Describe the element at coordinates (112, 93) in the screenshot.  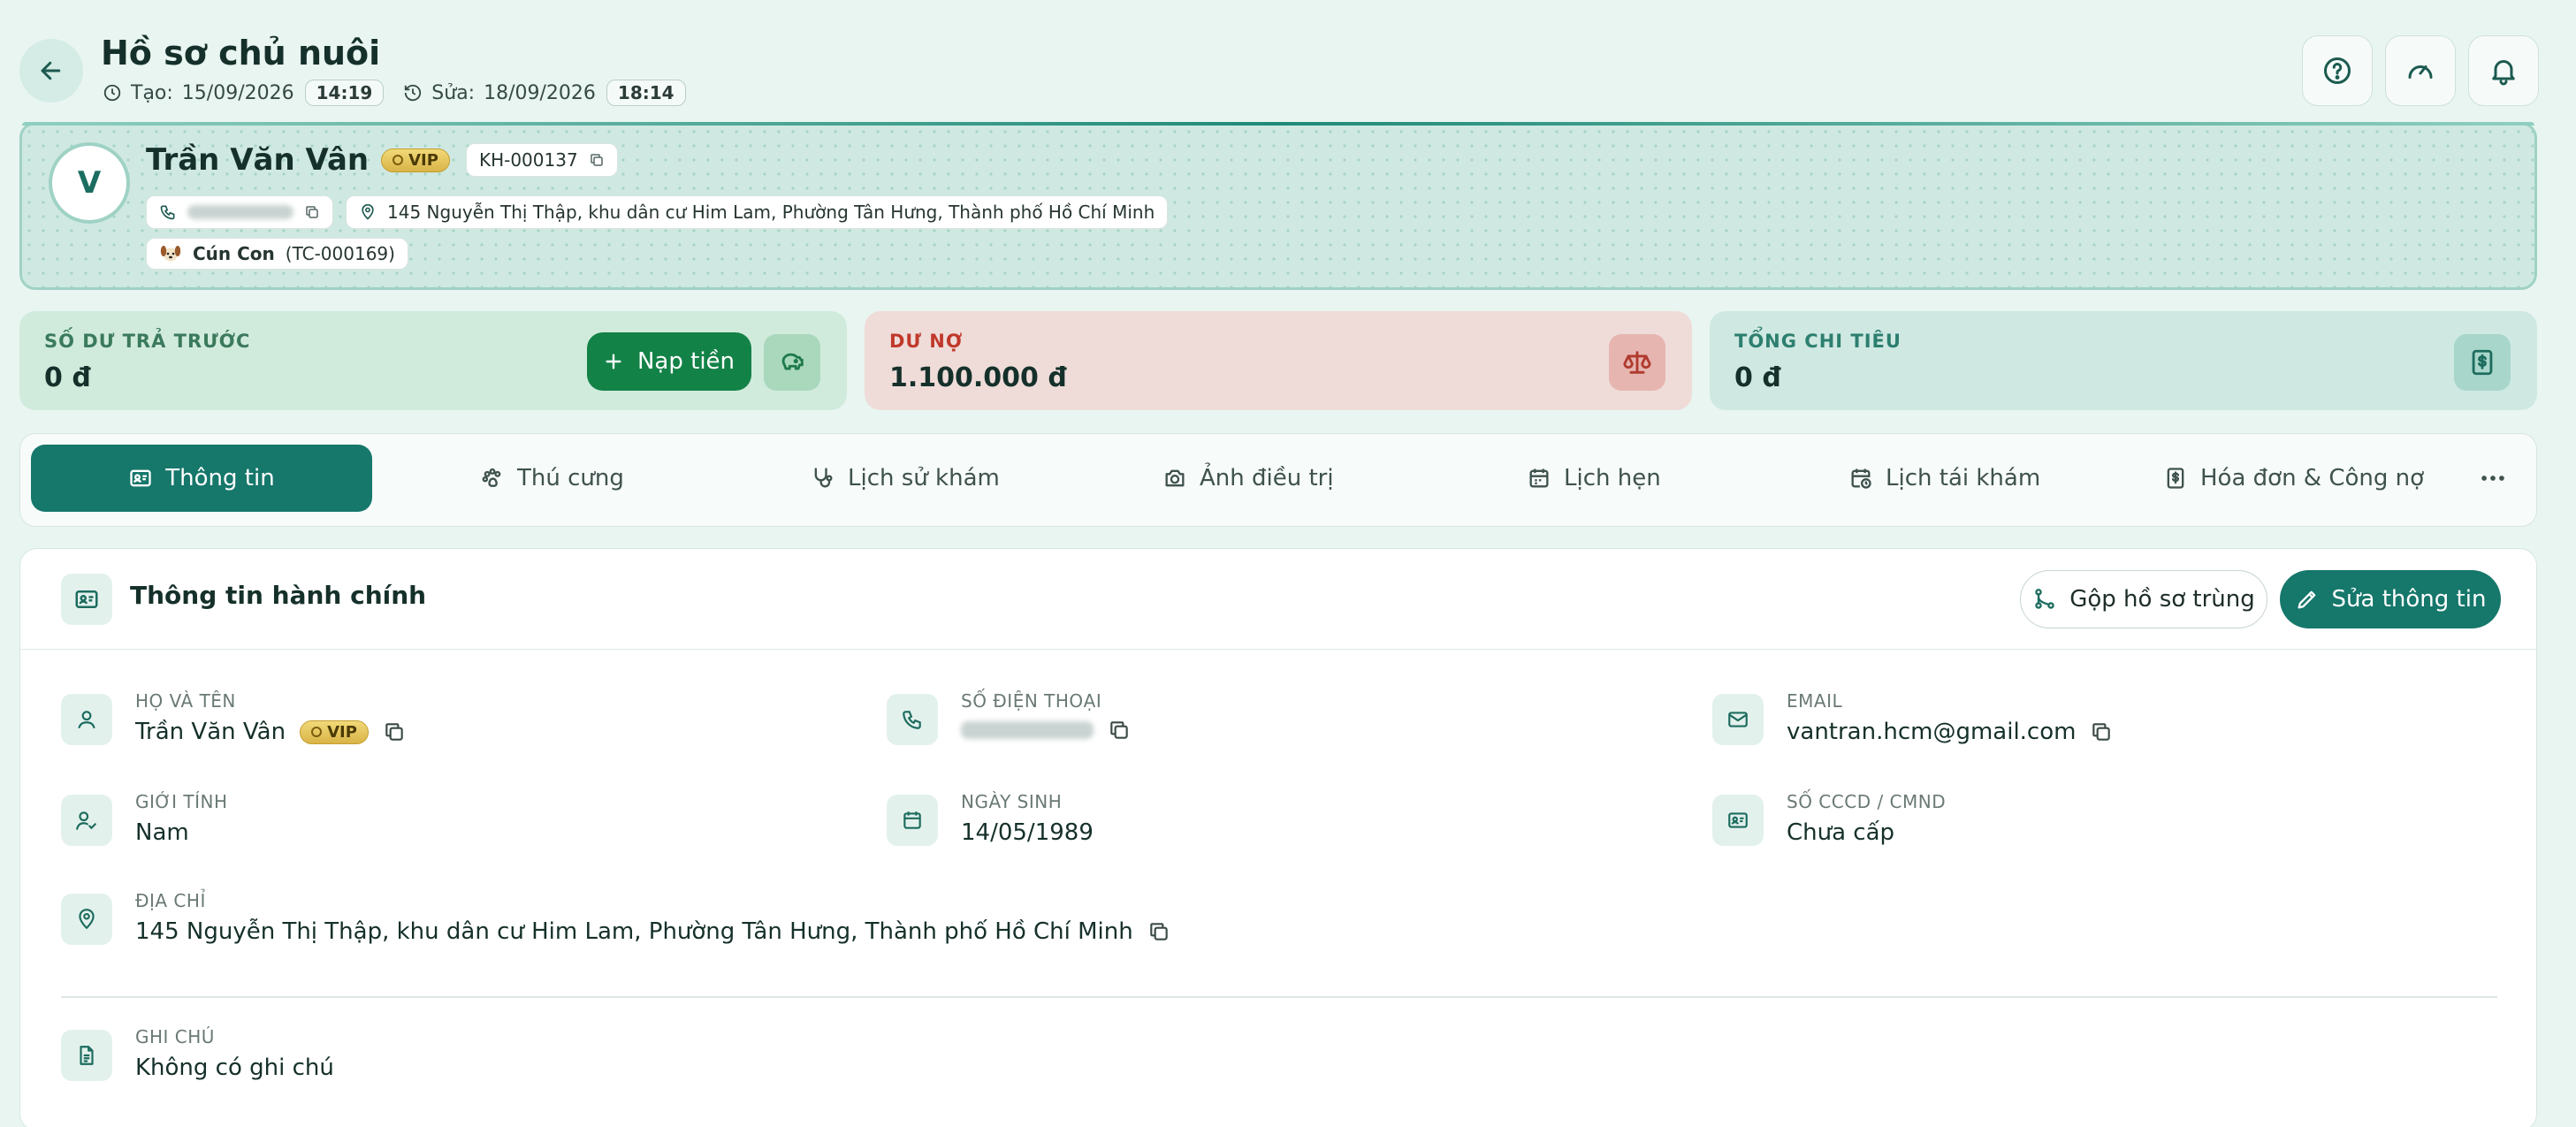
I see `clock-icon` at that location.